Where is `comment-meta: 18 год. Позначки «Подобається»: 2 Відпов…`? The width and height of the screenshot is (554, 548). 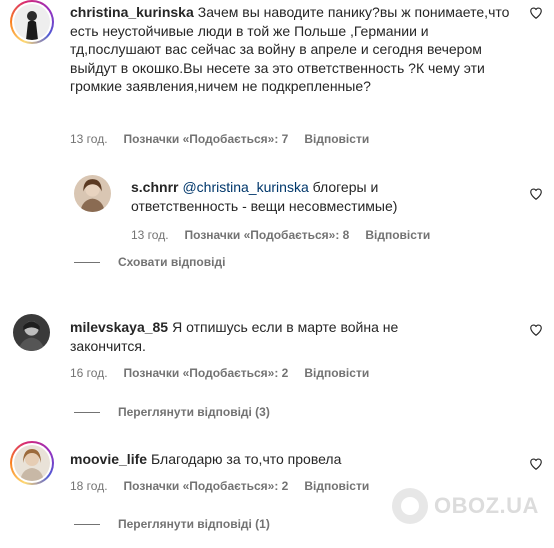 comment-meta: 18 год. Позначки «Подобається»: 2 Відпов… is located at coordinates (219, 486).